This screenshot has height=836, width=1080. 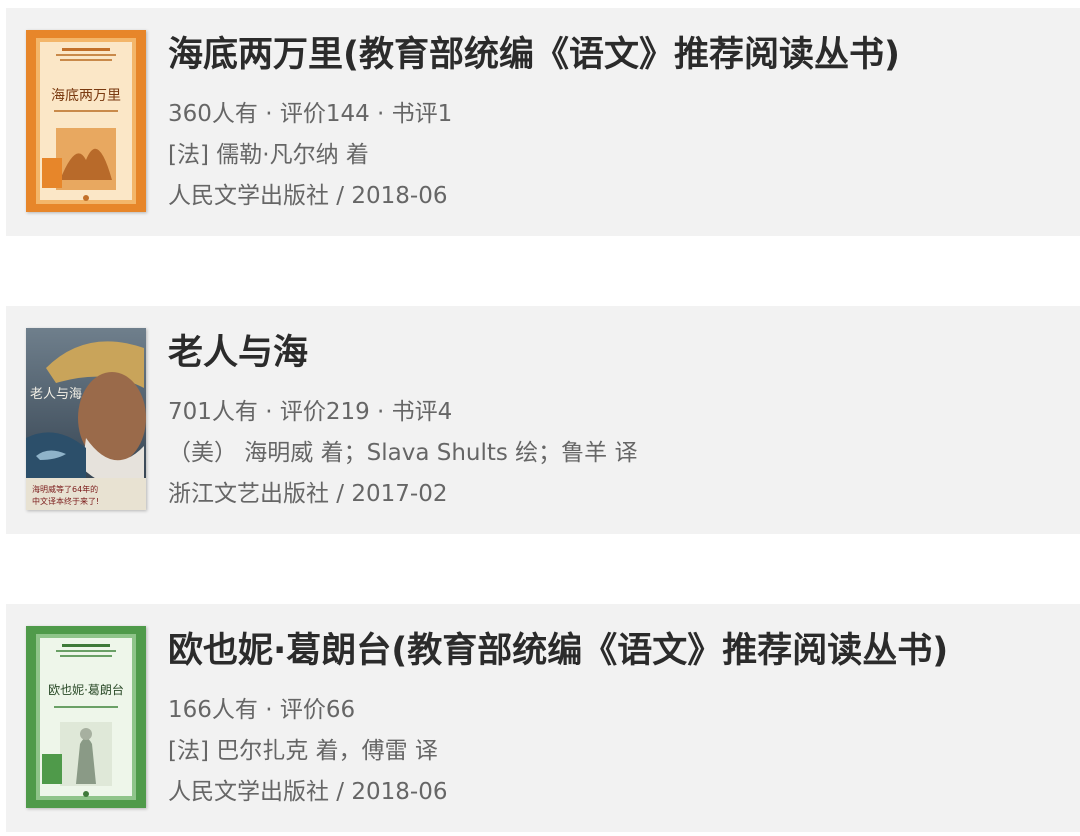 What do you see at coordinates (303, 751) in the screenshot?
I see `book-author: [法] 巴尔扎克 着，傅雷 译` at bounding box center [303, 751].